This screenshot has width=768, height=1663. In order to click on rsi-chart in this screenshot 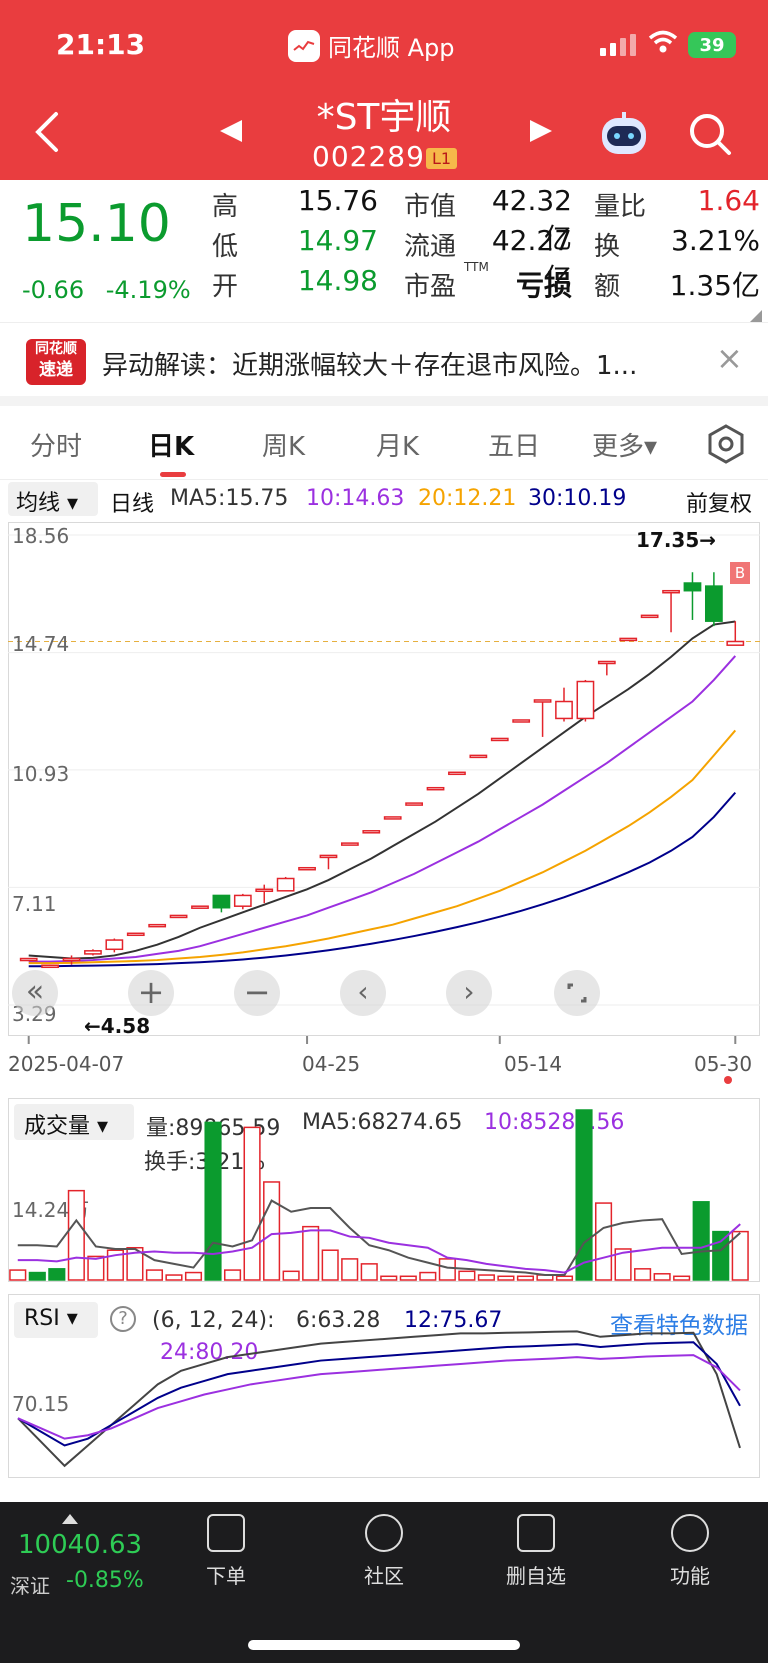, I will do `click(379, 1399)`.